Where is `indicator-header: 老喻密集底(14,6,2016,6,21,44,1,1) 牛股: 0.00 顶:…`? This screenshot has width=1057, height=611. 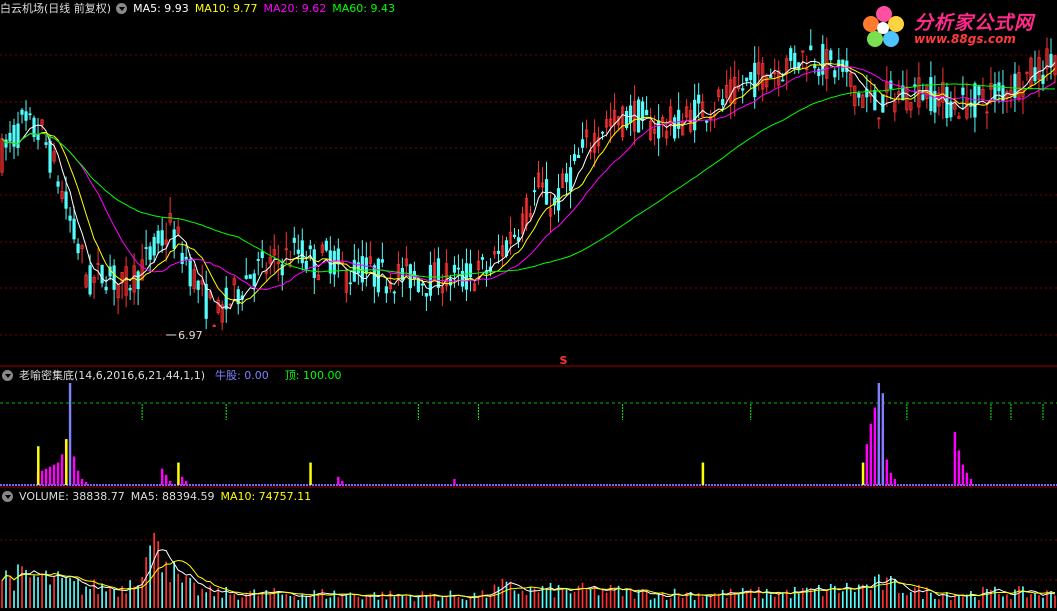
indicator-header: 老喻密集底(14,6,2016,6,21,44,1,1) 牛股: 0.00 顶:… is located at coordinates (173, 375).